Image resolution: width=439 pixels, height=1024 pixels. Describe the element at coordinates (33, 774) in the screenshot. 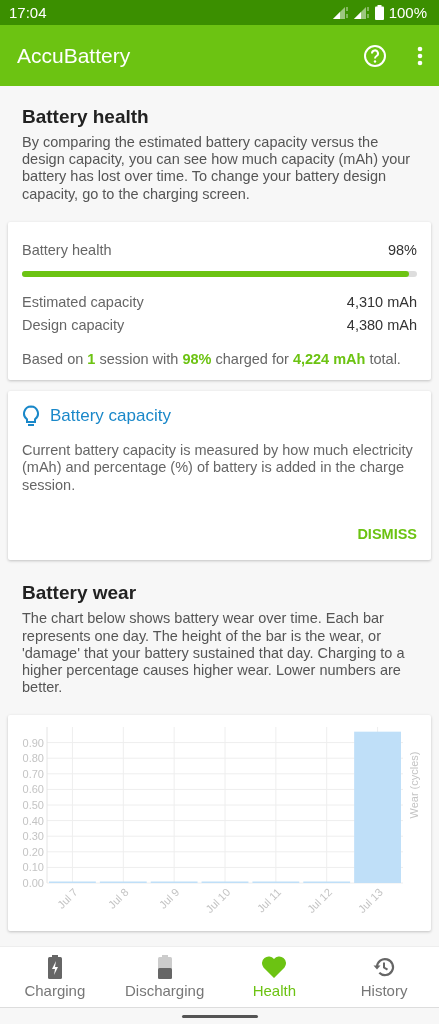

I see `y-tick-label: 0.70` at that location.